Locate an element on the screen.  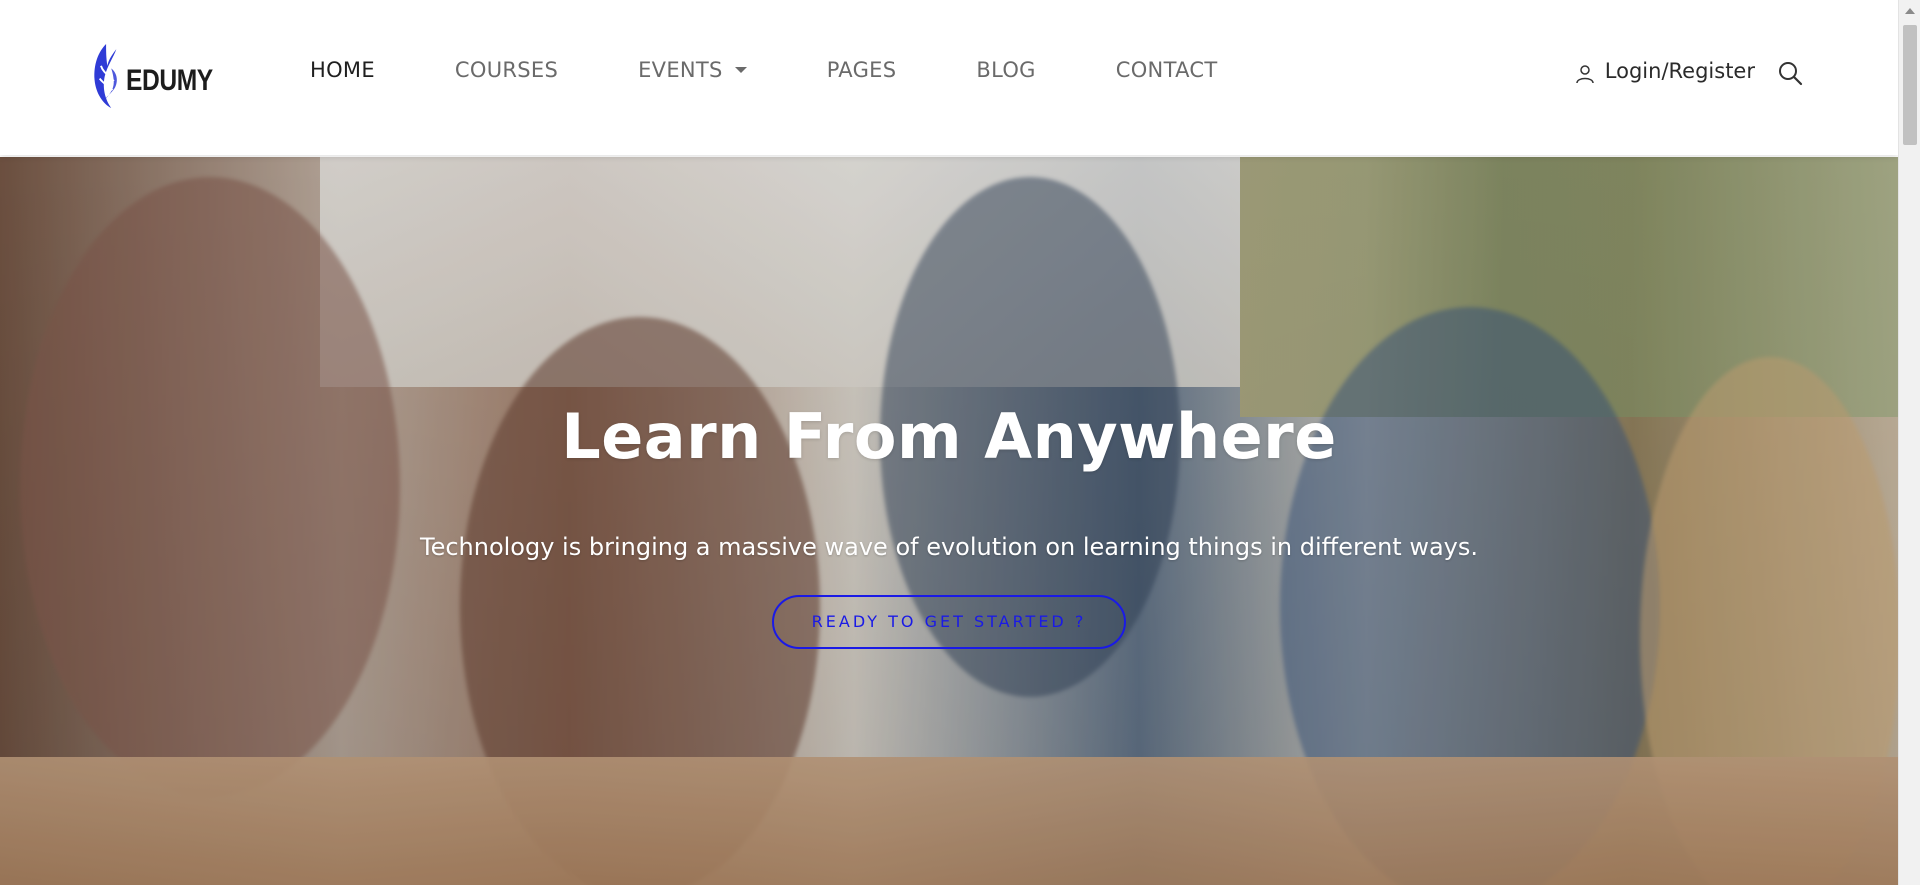
auth-area: Login/Register is located at coordinates (1689, 71).